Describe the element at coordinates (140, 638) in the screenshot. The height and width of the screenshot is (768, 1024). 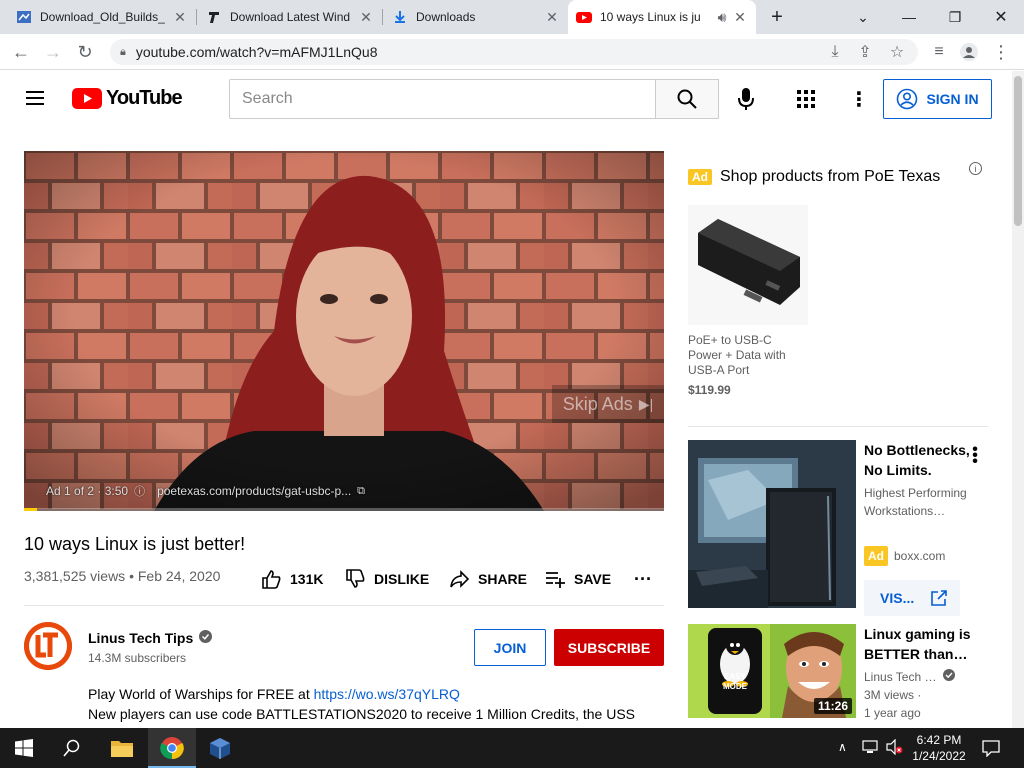
I see `channel-name: Linus Tech Tips` at that location.